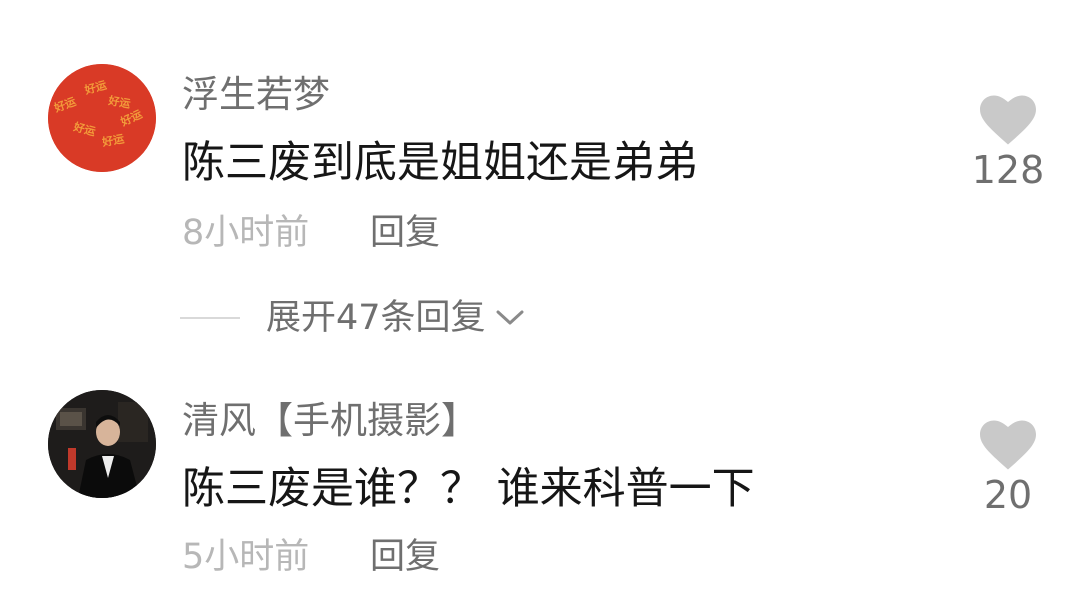 This screenshot has width=1080, height=612. What do you see at coordinates (256, 94) in the screenshot?
I see `username: 浮生若梦` at bounding box center [256, 94].